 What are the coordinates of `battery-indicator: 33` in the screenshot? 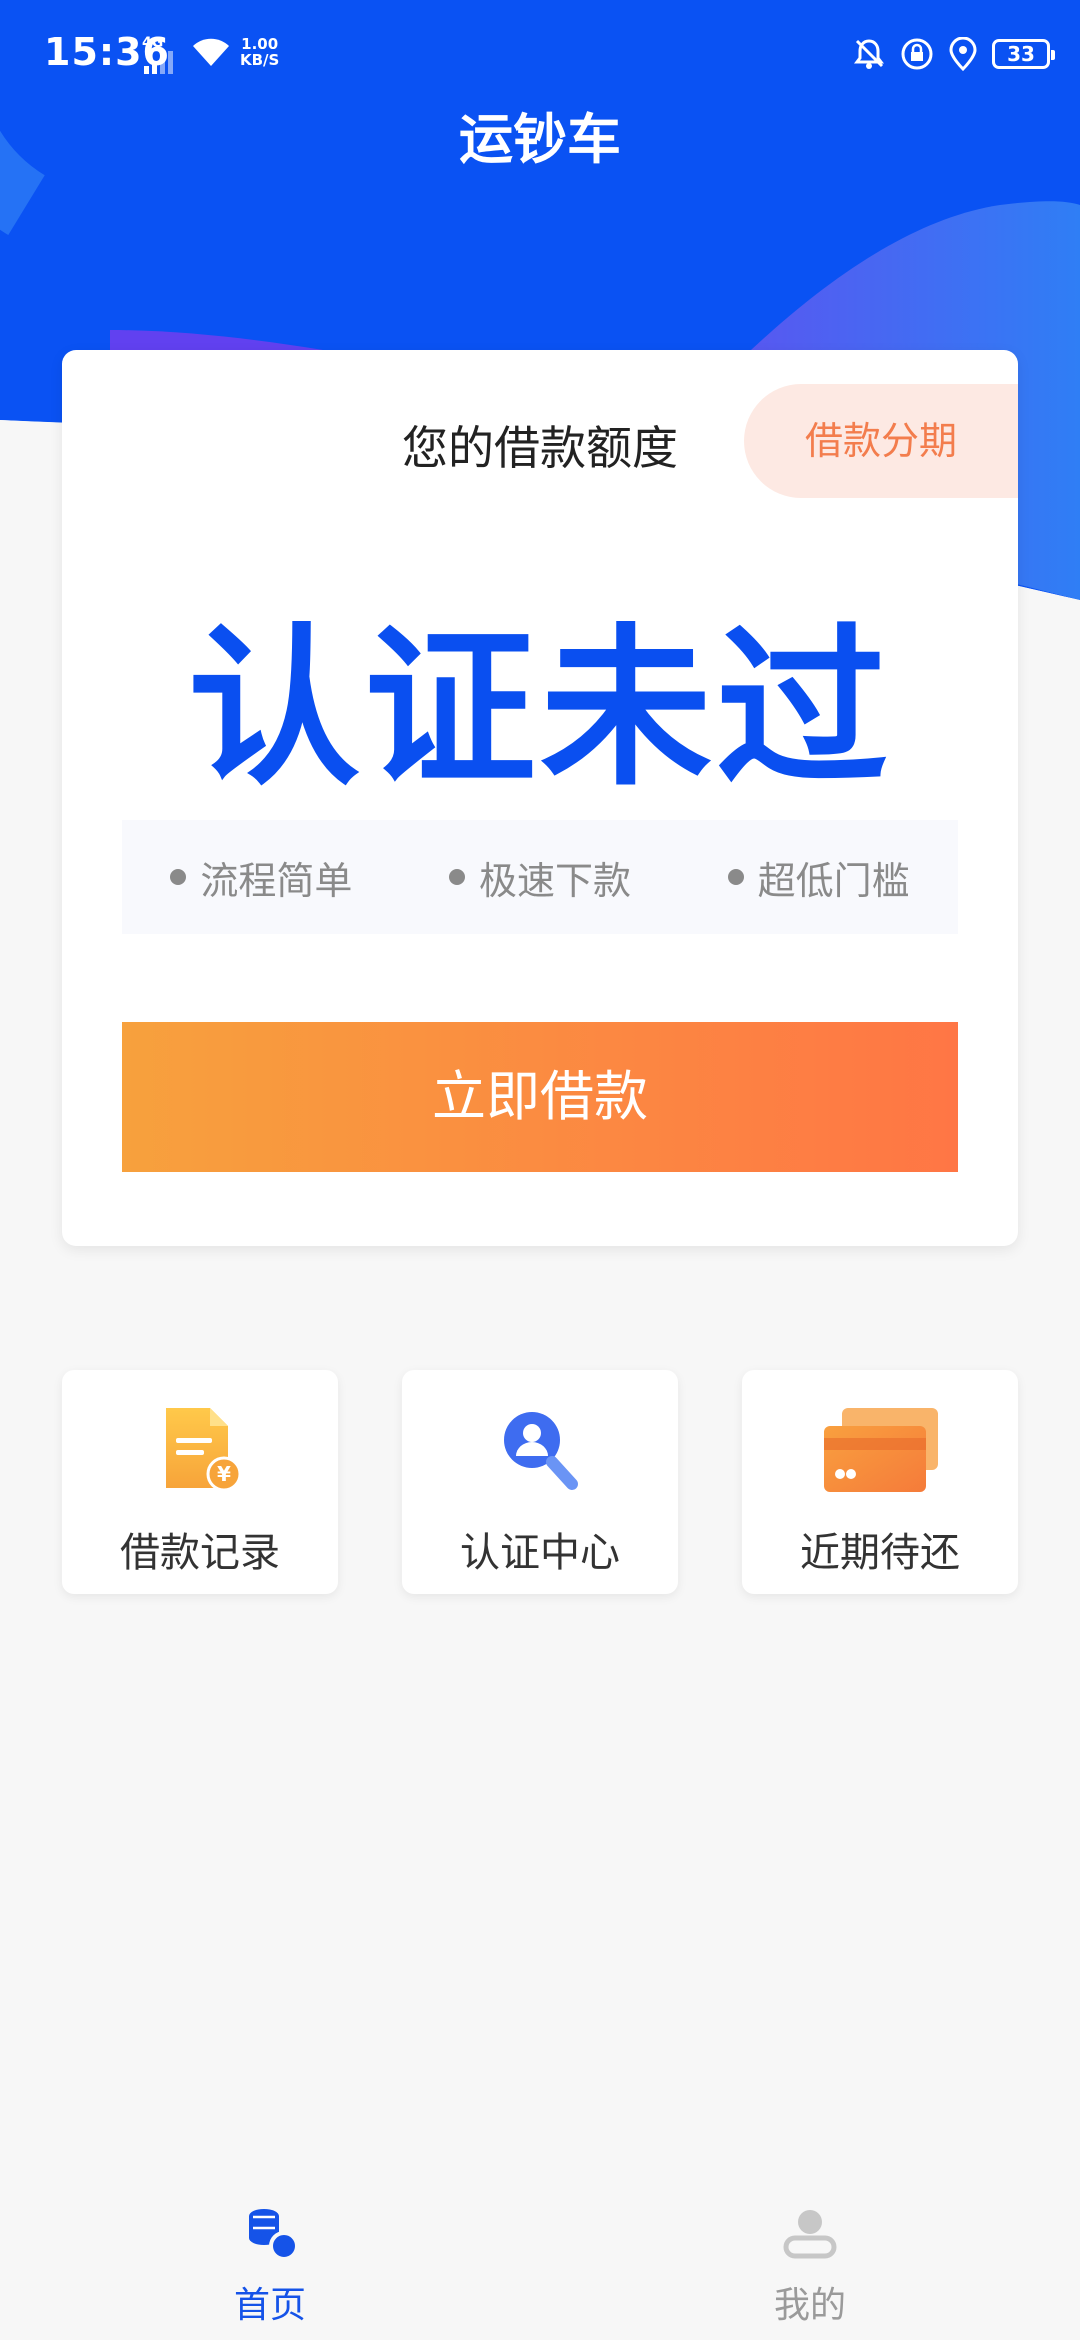 It's located at (1023, 54).